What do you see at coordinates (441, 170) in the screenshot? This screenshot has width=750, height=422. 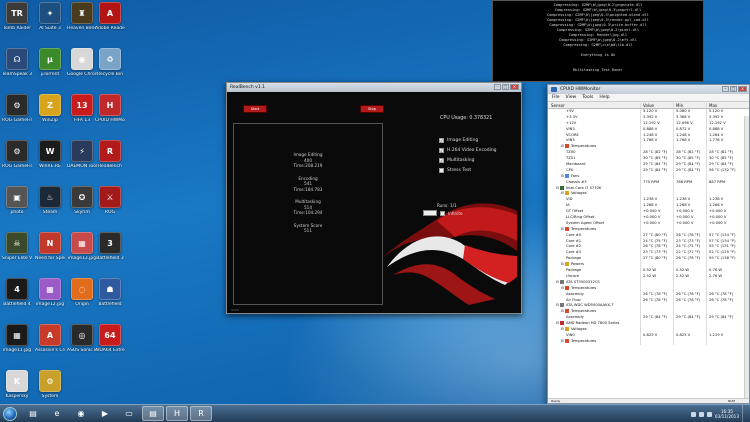 I see `checkbox` at bounding box center [441, 170].